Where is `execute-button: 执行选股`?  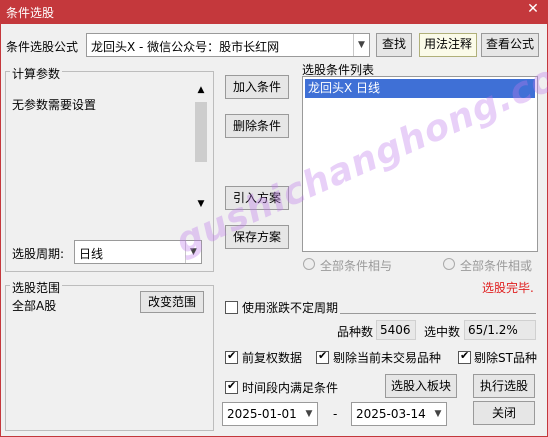
execute-button: 执行选股 is located at coordinates (504, 386).